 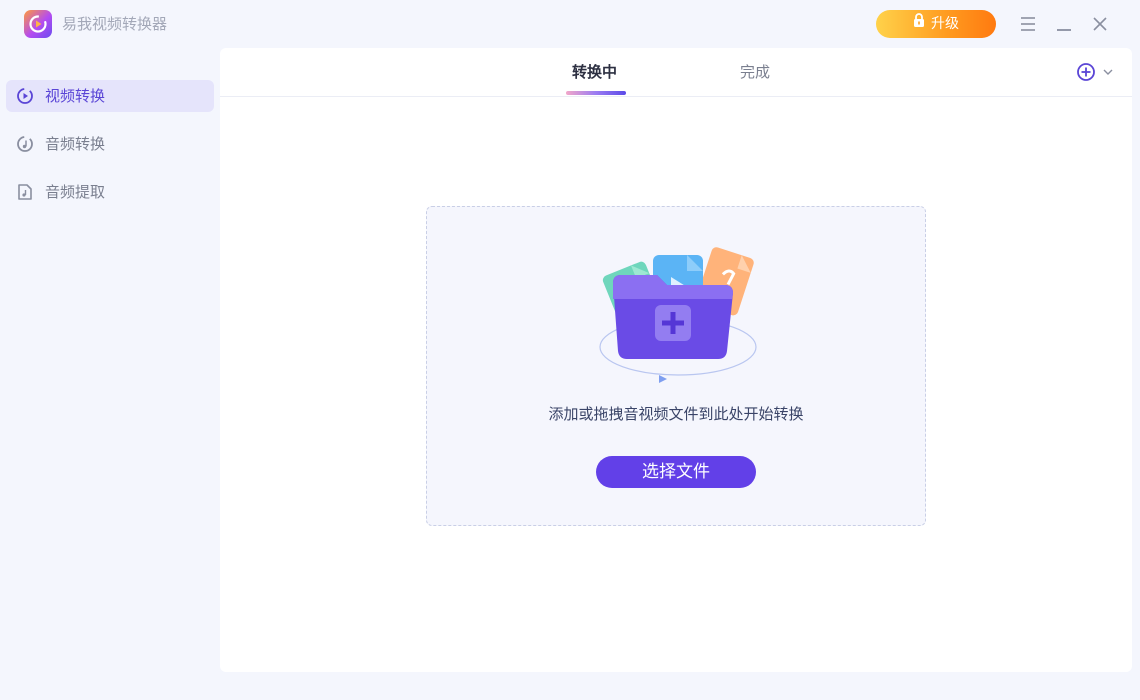 I want to click on upgrade-label: 升级, so click(x=945, y=24).